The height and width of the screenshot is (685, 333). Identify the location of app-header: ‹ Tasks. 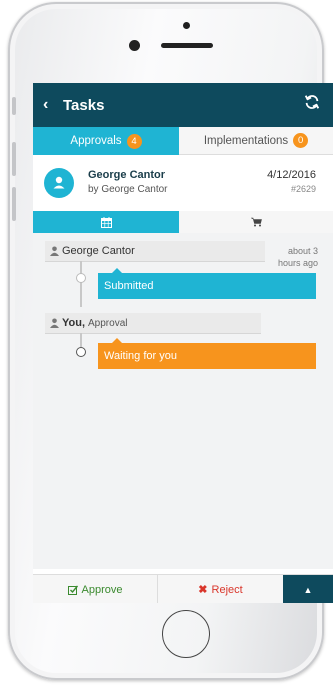
(183, 105).